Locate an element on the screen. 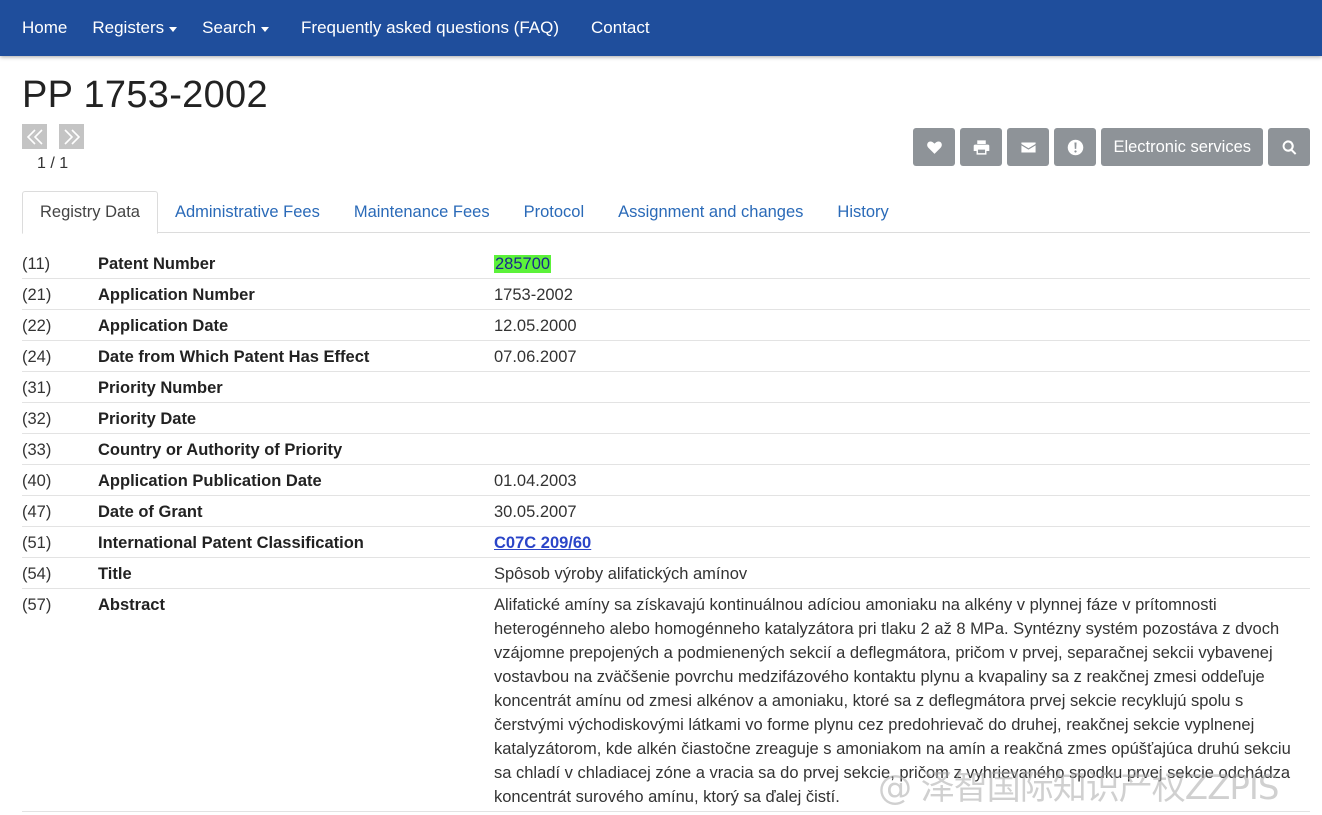  double-chevron-right-icon is located at coordinates (71, 136).